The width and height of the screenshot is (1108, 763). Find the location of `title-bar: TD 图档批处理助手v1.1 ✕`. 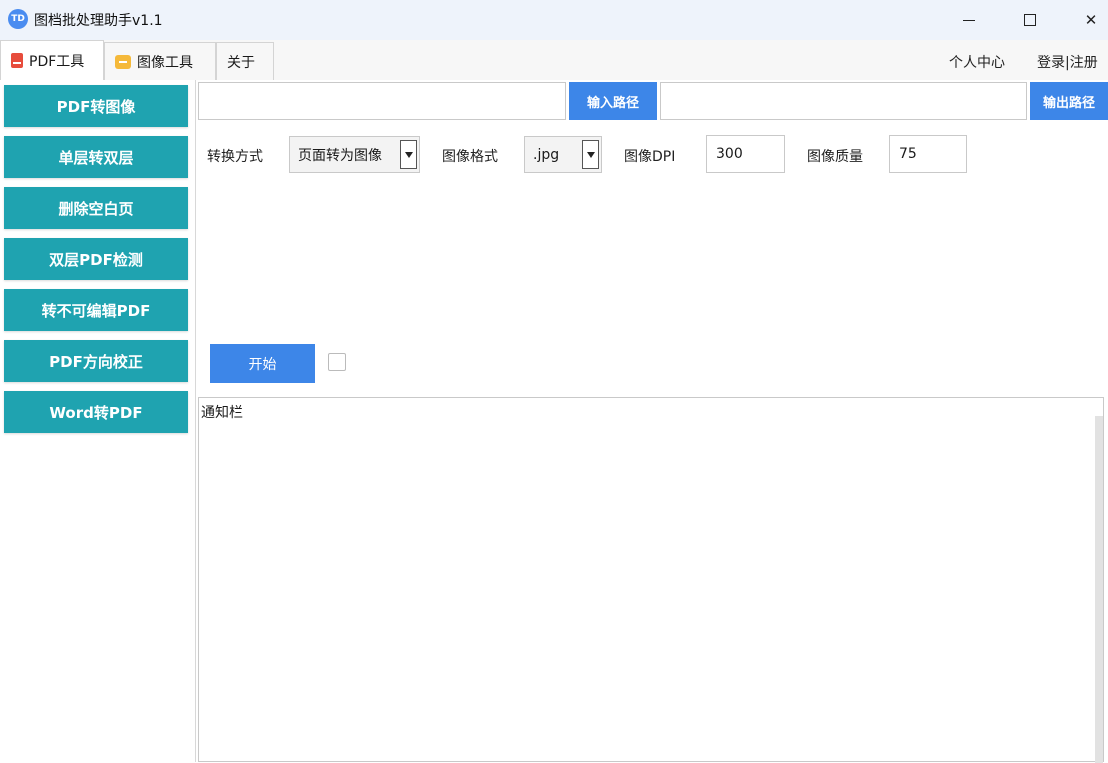

title-bar: TD 图档批处理助手v1.1 ✕ is located at coordinates (554, 20).